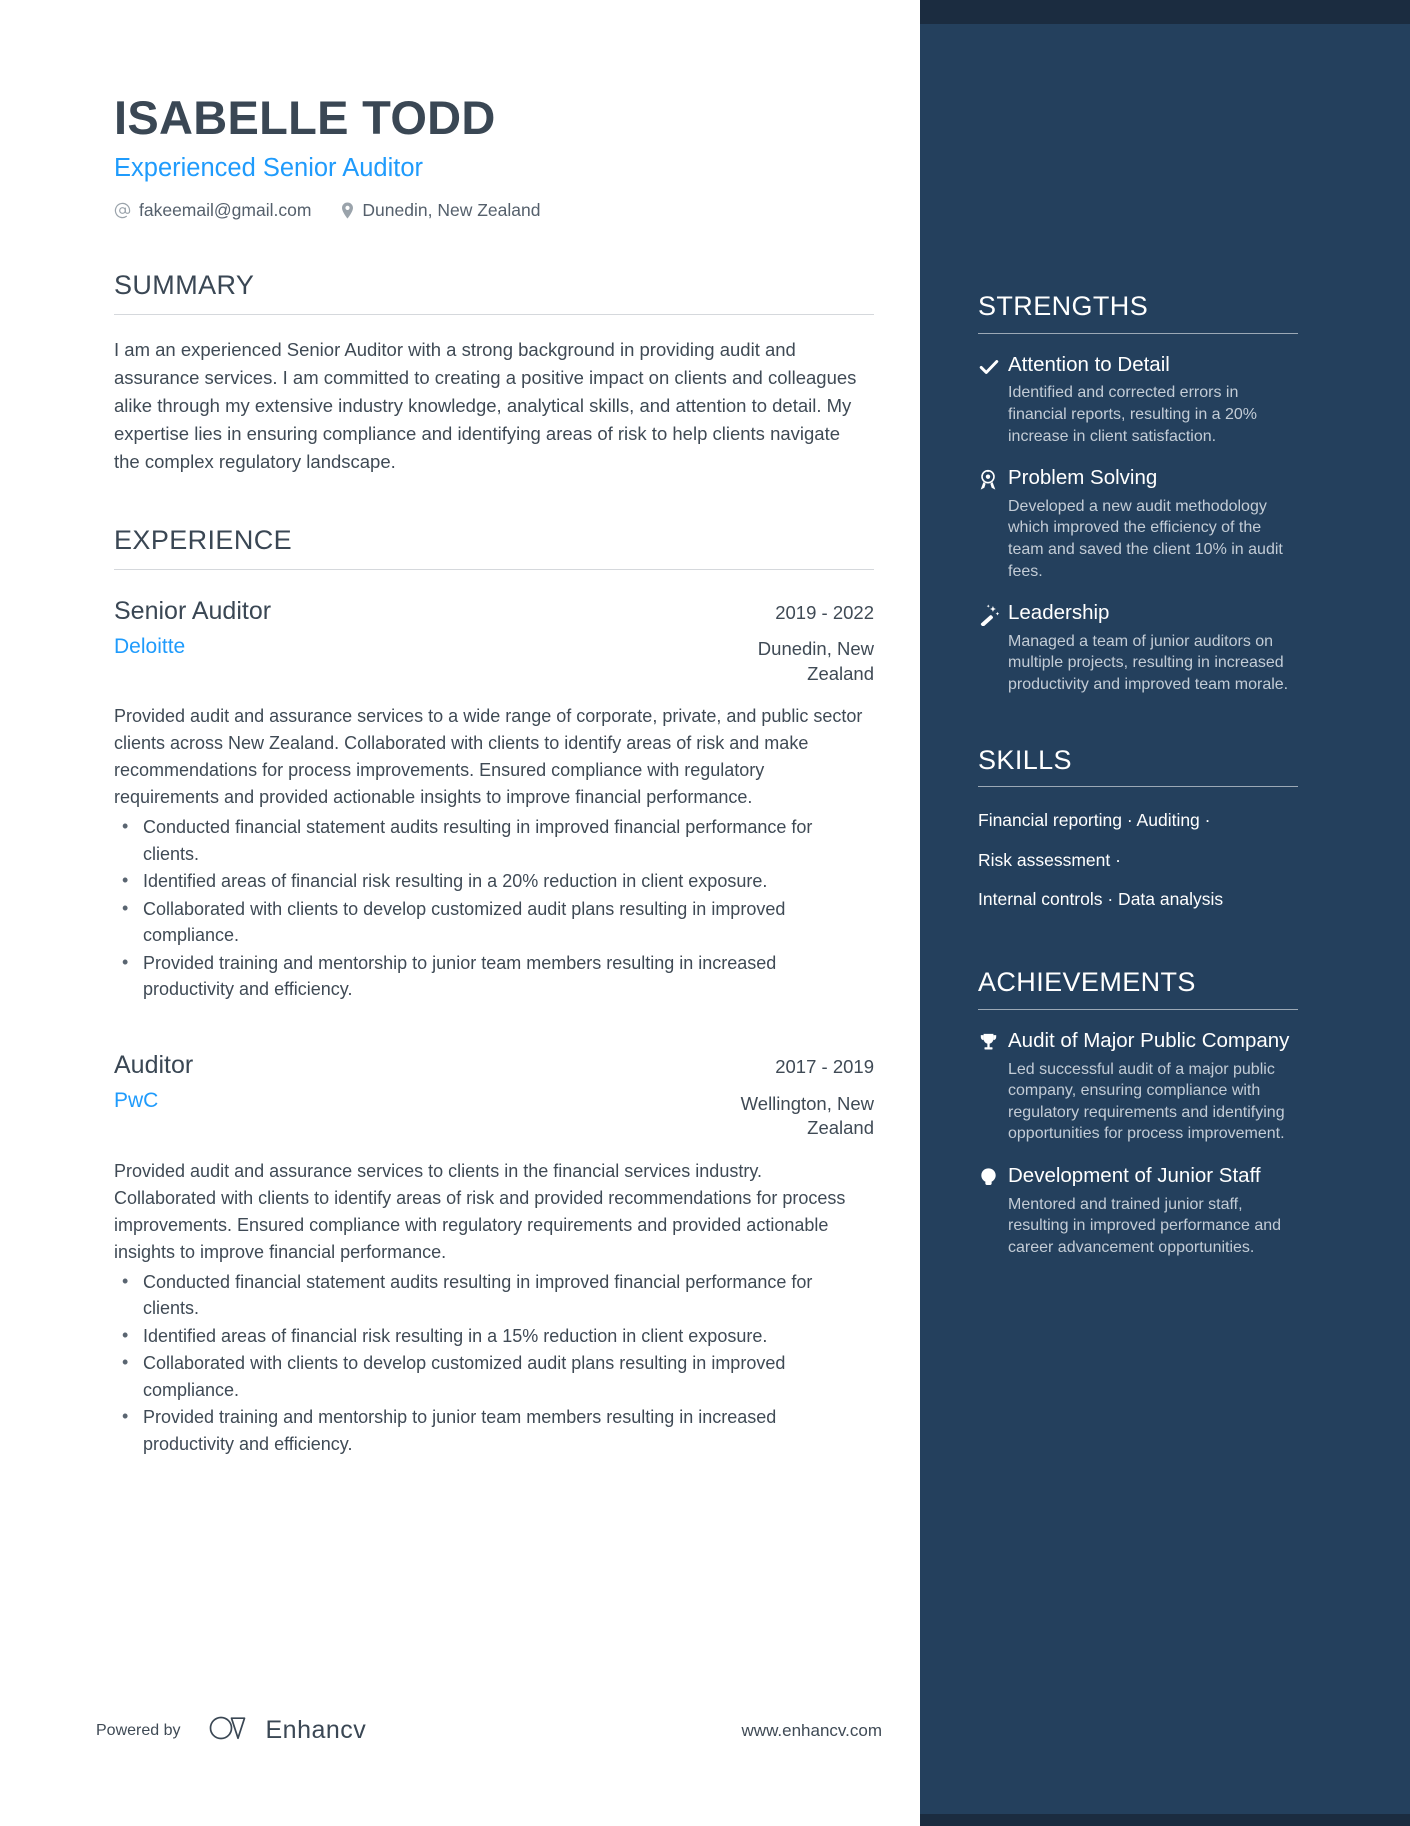  I want to click on experience-dates: 2017 - 2019, so click(824, 1067).